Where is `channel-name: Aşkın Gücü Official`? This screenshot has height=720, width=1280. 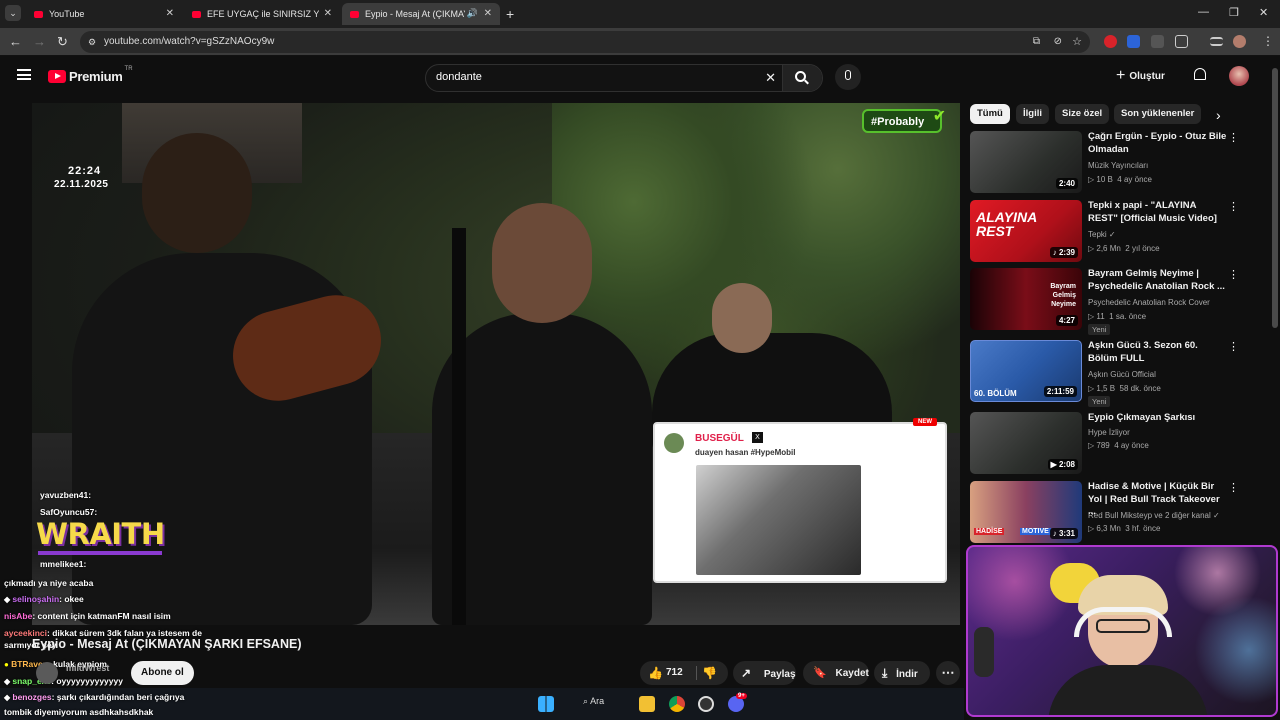
channel-name: Aşkın Gücü Official is located at coordinates (1122, 374).